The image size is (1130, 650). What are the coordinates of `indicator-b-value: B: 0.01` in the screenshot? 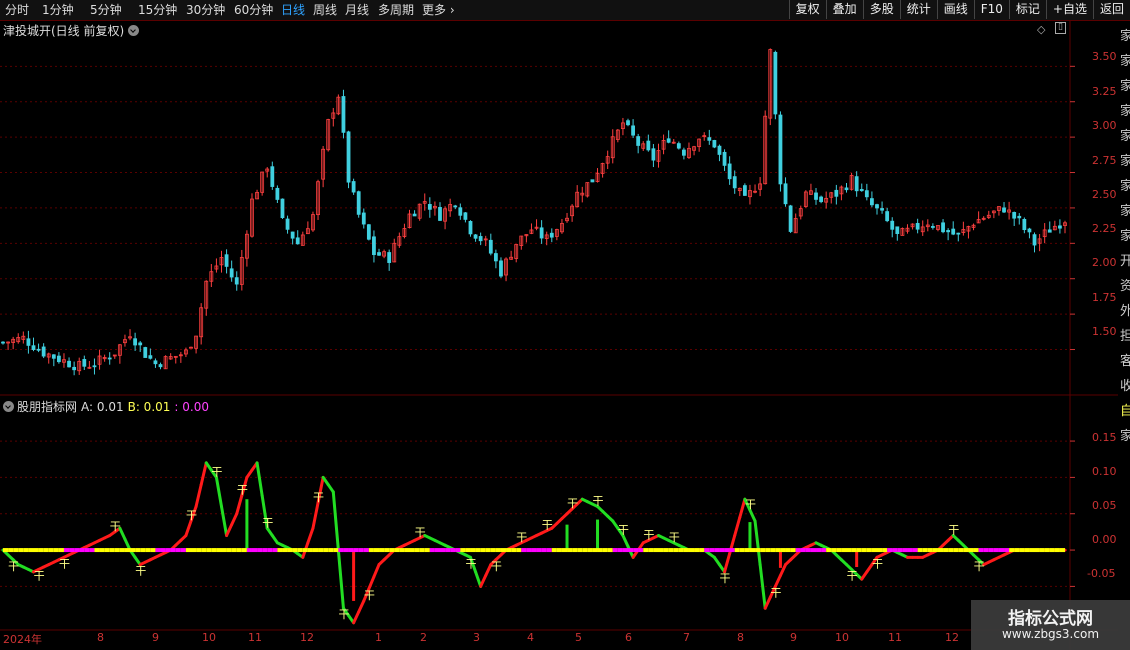 It's located at (149, 407).